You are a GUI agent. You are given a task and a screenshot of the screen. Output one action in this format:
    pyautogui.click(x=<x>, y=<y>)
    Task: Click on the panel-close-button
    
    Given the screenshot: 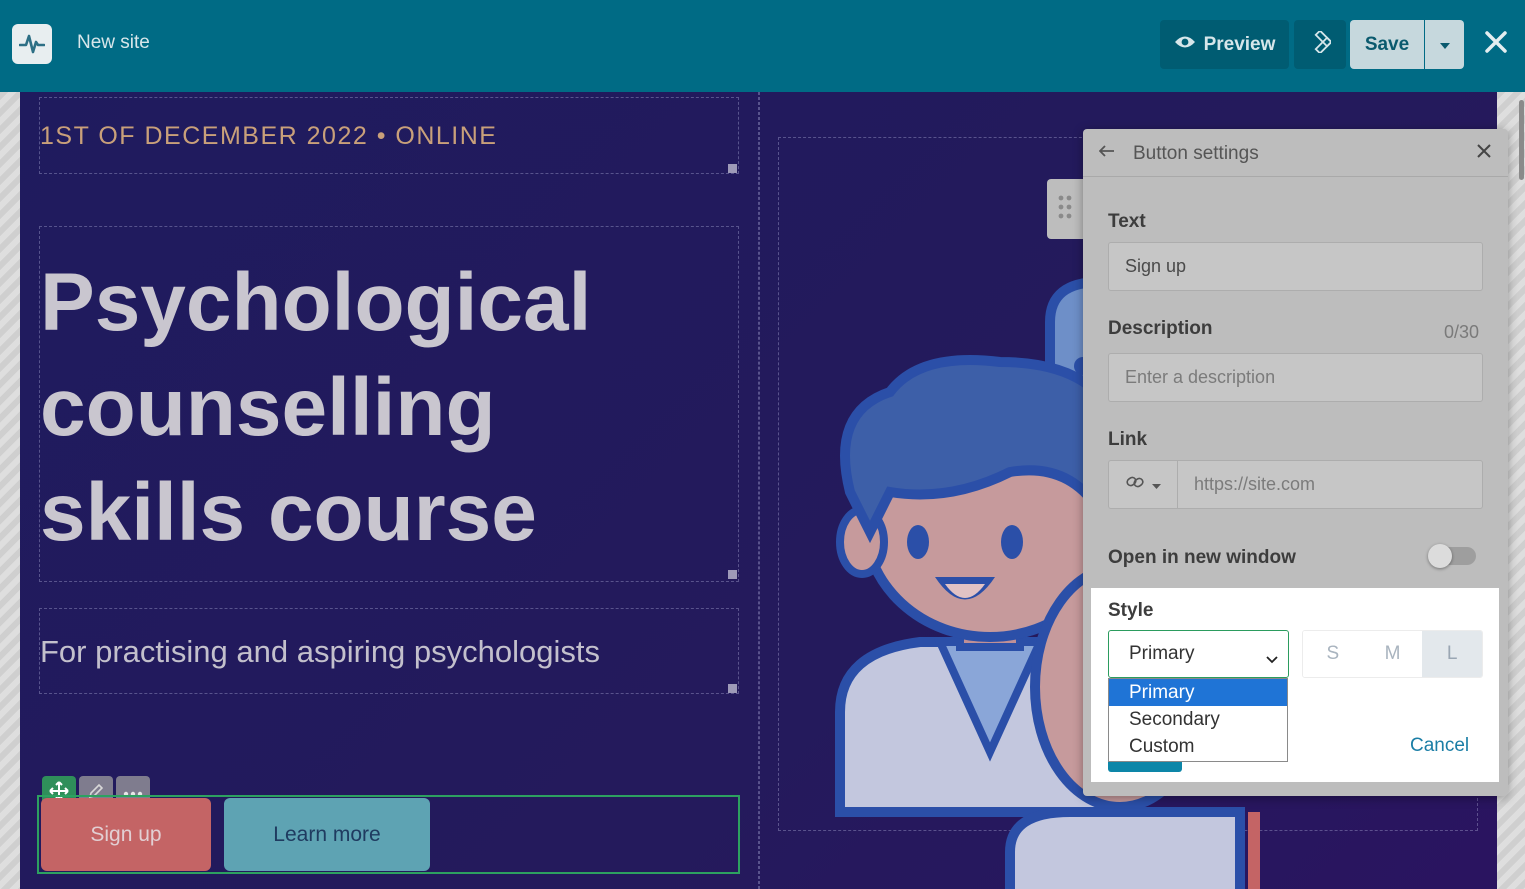 What is the action you would take?
    pyautogui.click(x=1484, y=153)
    